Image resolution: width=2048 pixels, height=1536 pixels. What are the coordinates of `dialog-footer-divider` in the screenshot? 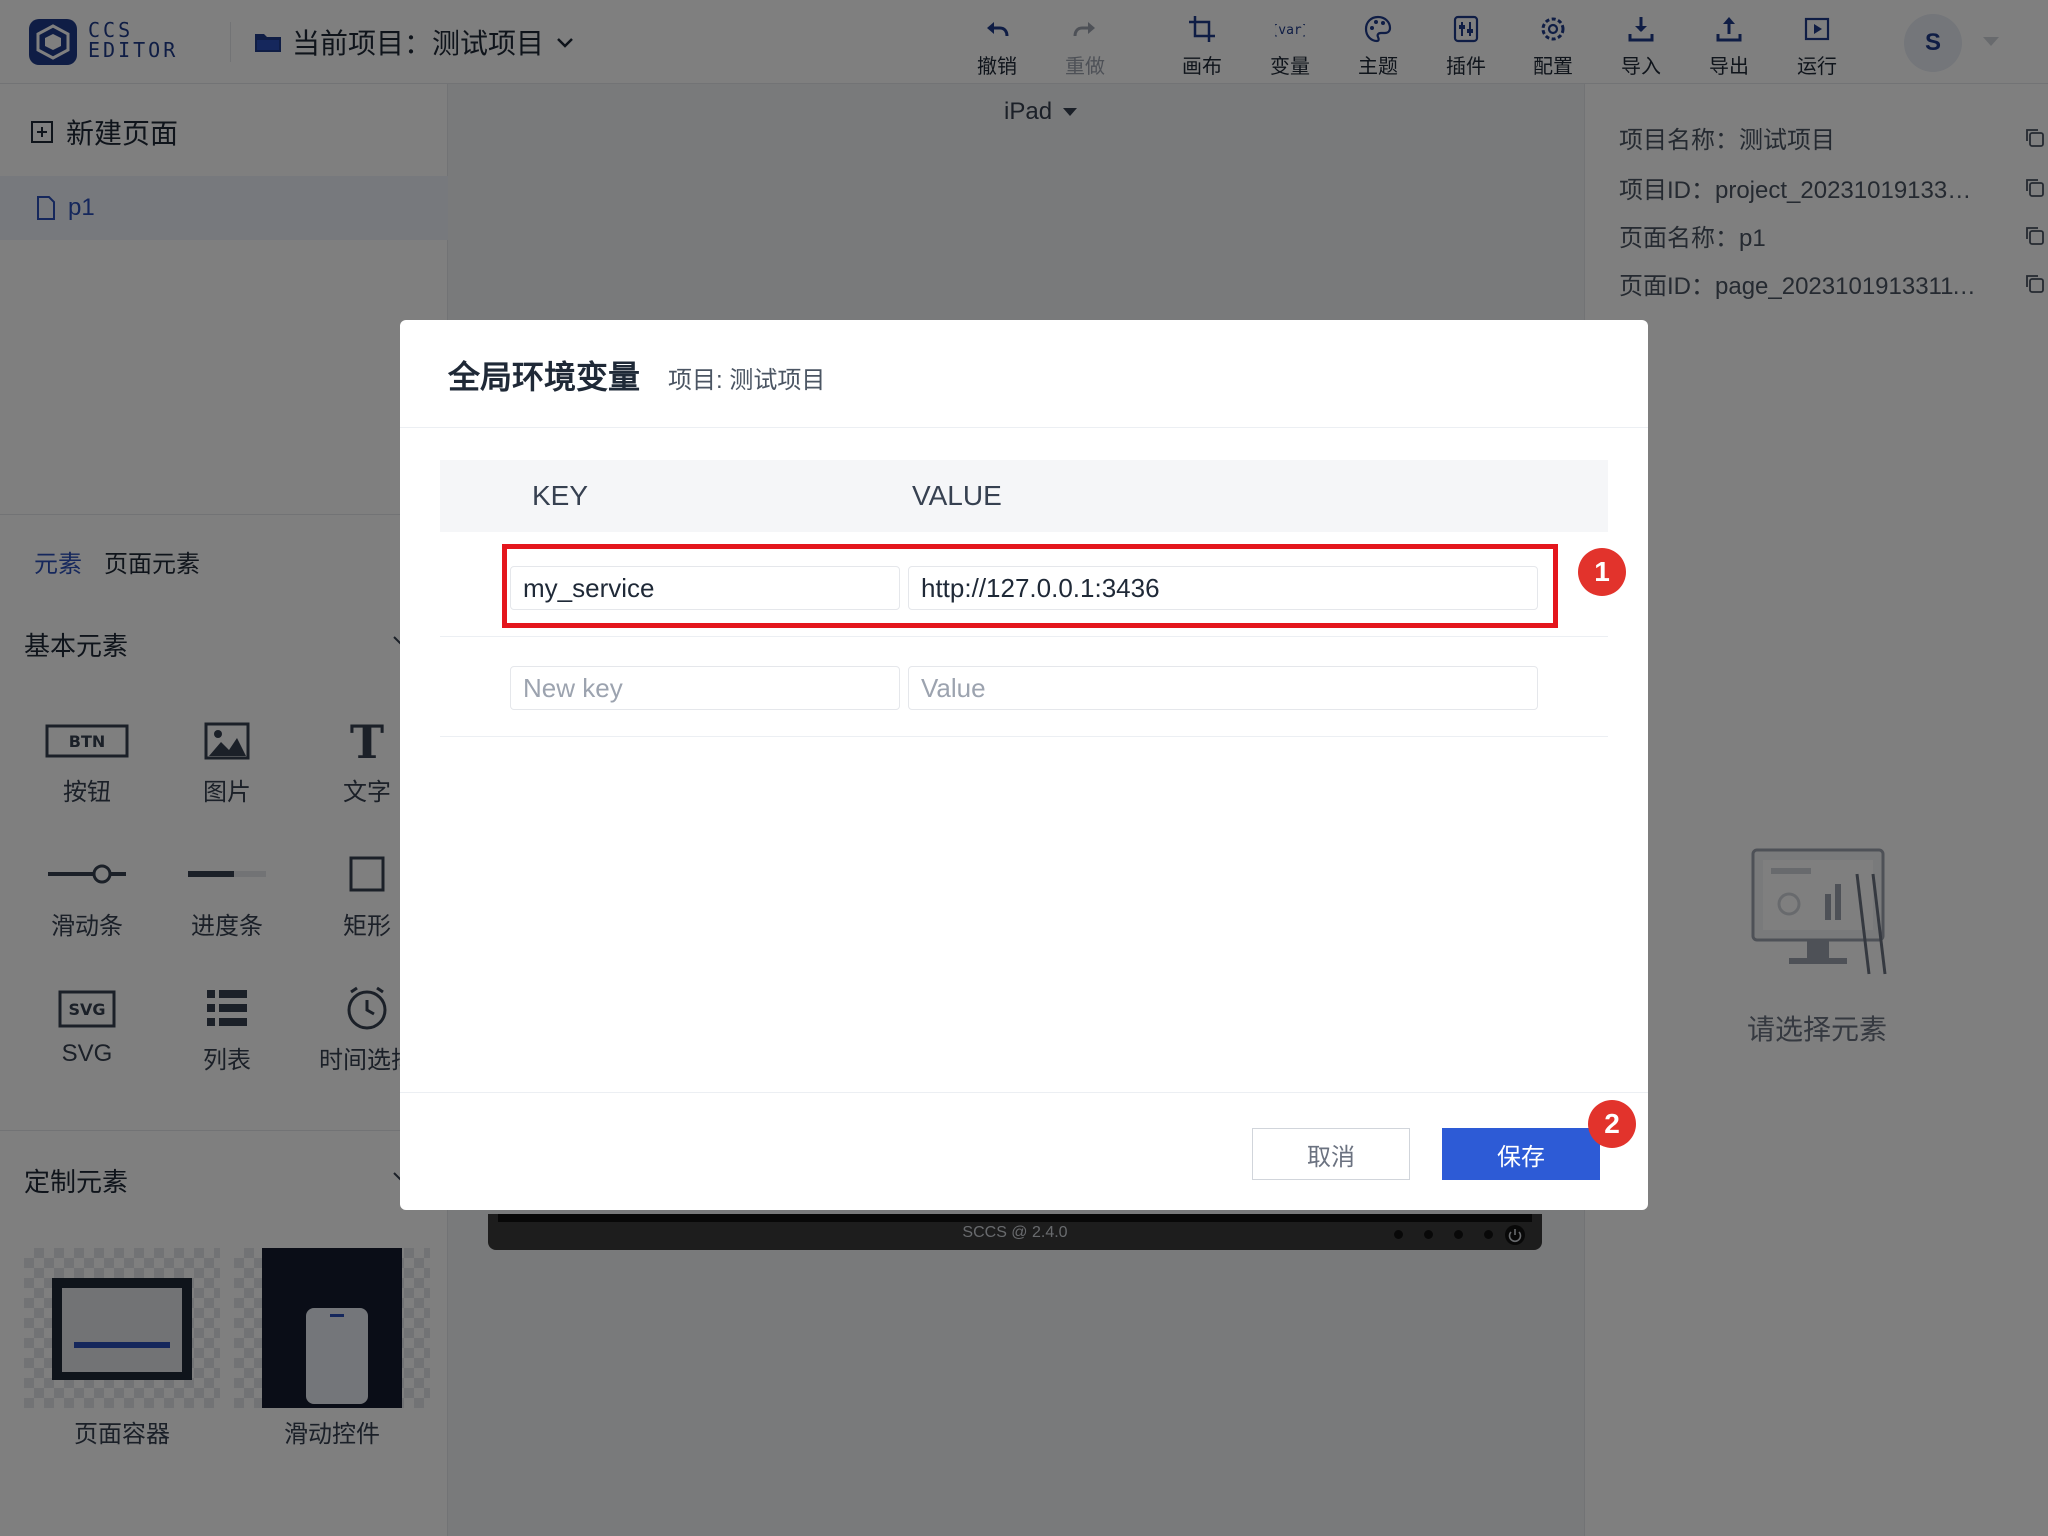 It's located at (1024, 1092).